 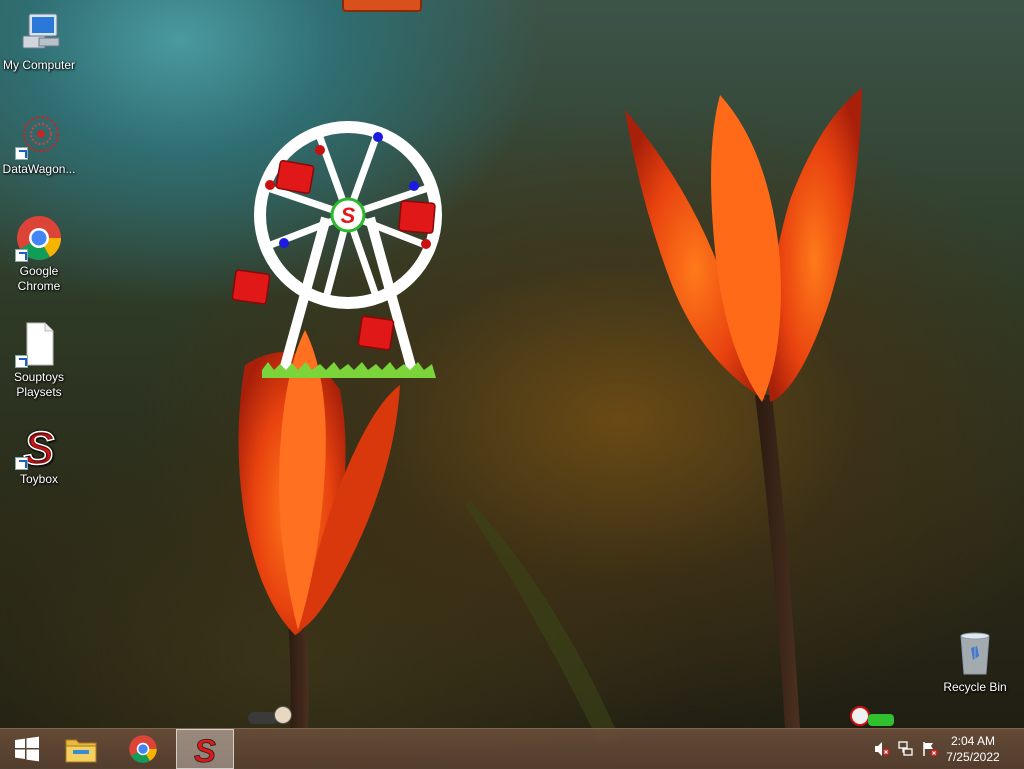 What do you see at coordinates (973, 749) in the screenshot?
I see `taskbar-clock: 2:04 AM 7/25/2022` at bounding box center [973, 749].